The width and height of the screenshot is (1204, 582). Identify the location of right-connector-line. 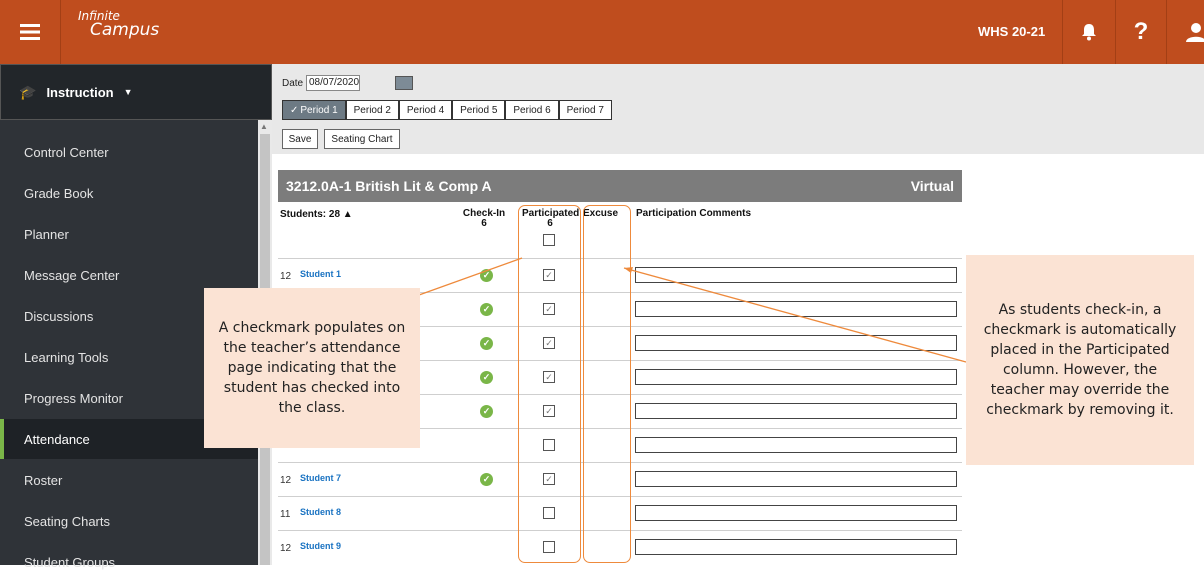
(795, 315).